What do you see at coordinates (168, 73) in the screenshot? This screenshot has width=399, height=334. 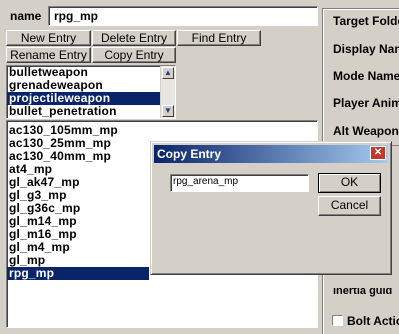 I see `scroll-up-icon: ▲` at bounding box center [168, 73].